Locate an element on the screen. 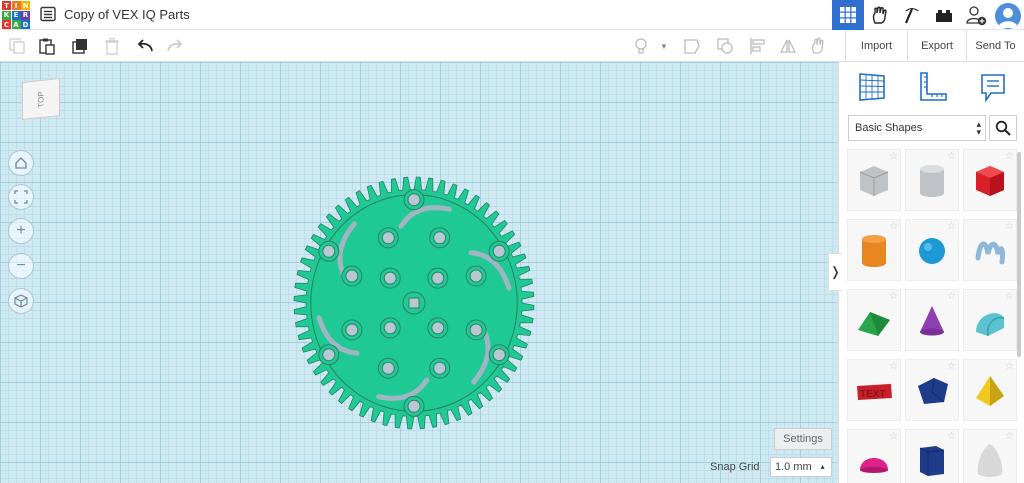 The width and height of the screenshot is (1024, 483). fit-view-button is located at coordinates (21, 197).